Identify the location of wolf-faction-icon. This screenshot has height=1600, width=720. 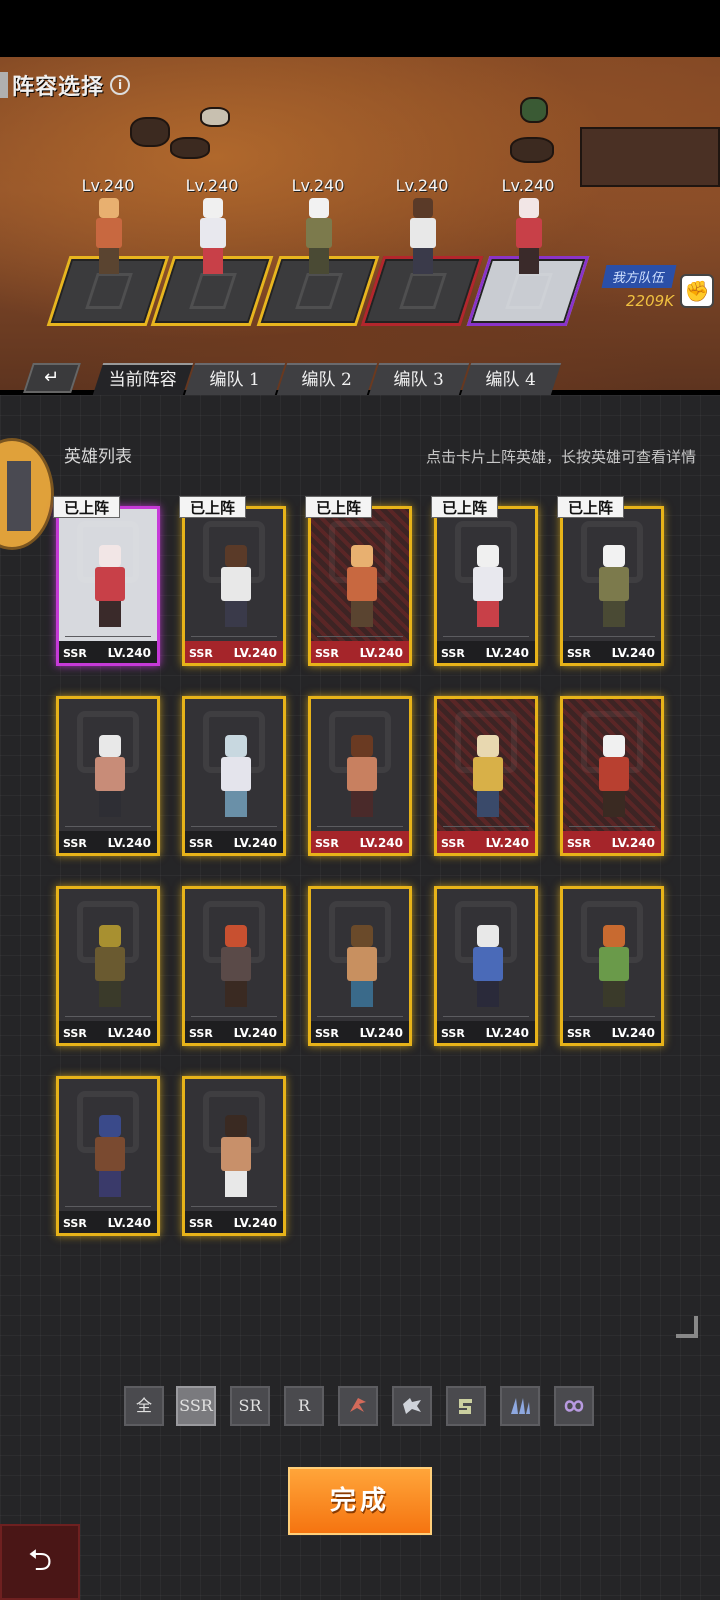
(412, 1406).